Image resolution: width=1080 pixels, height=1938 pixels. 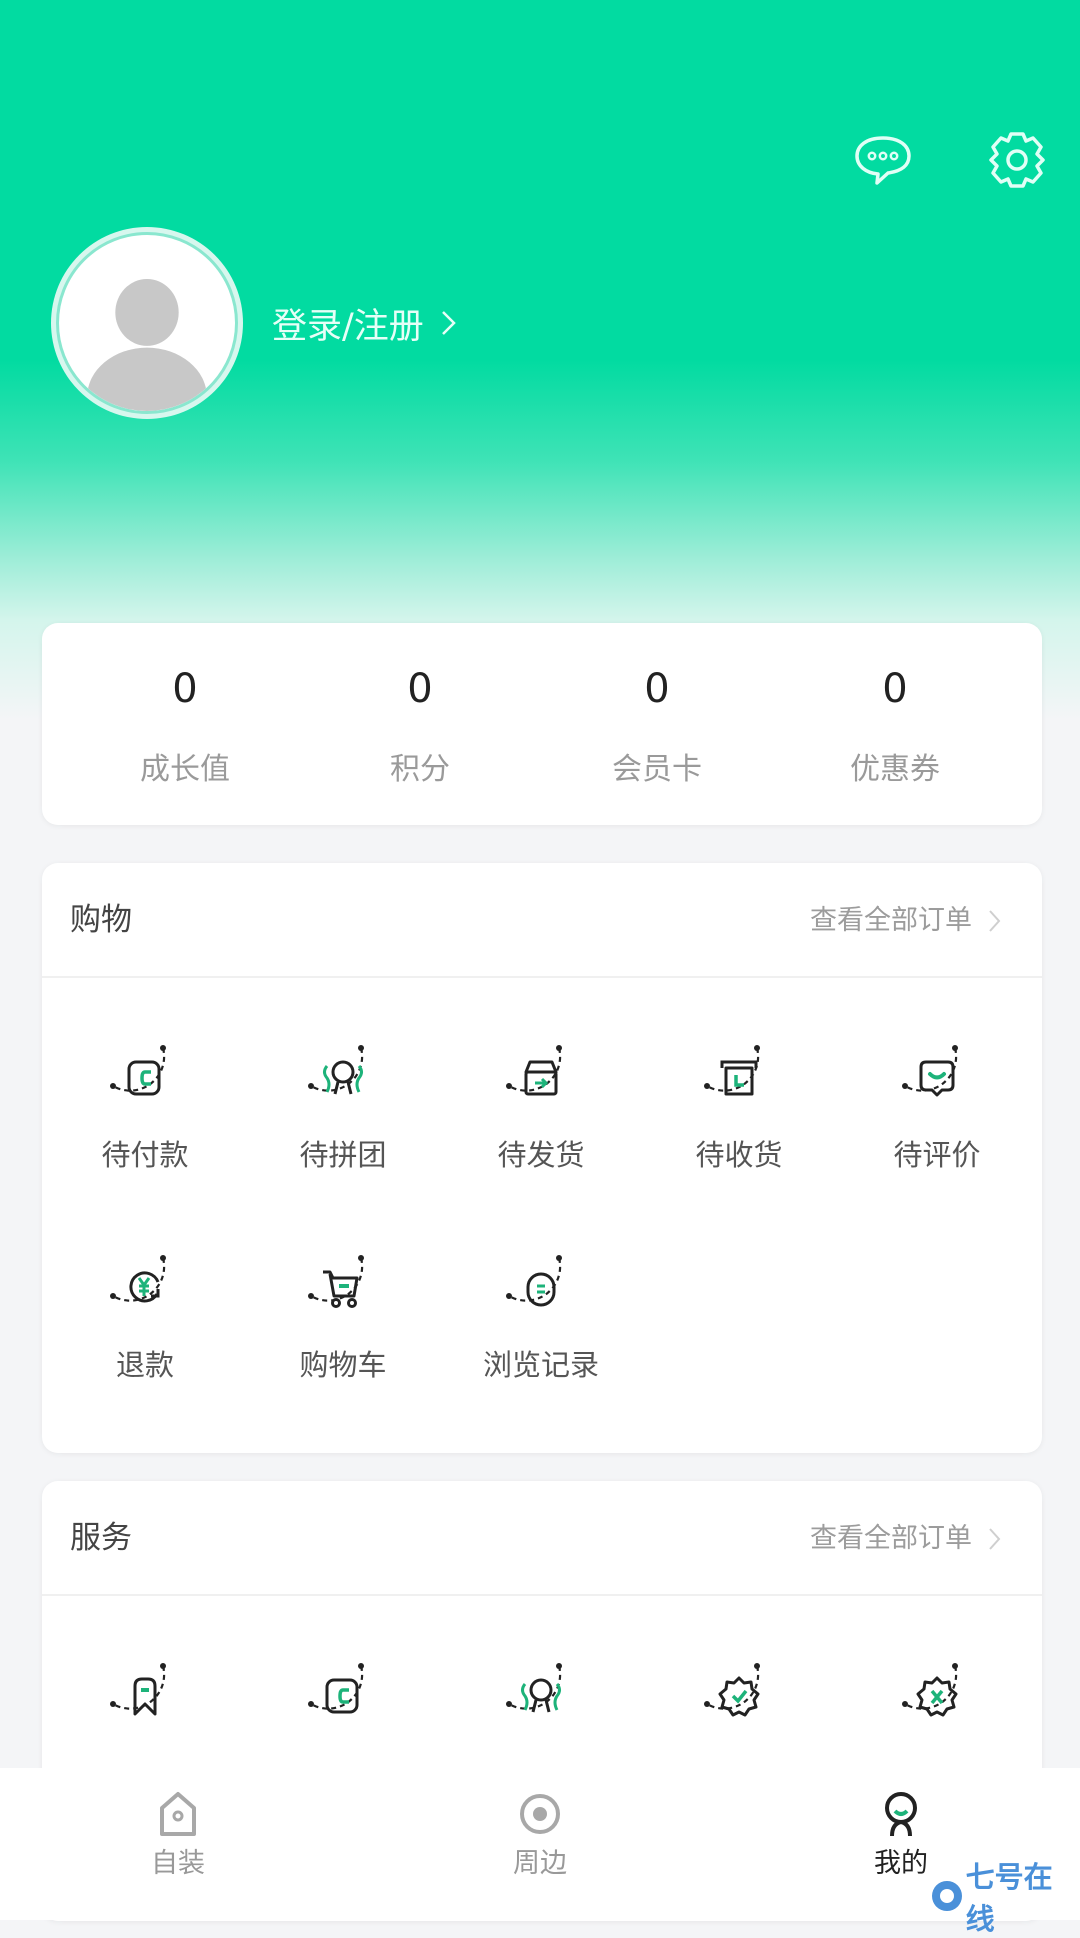 I want to click on cart-icon, so click(x=343, y=1290).